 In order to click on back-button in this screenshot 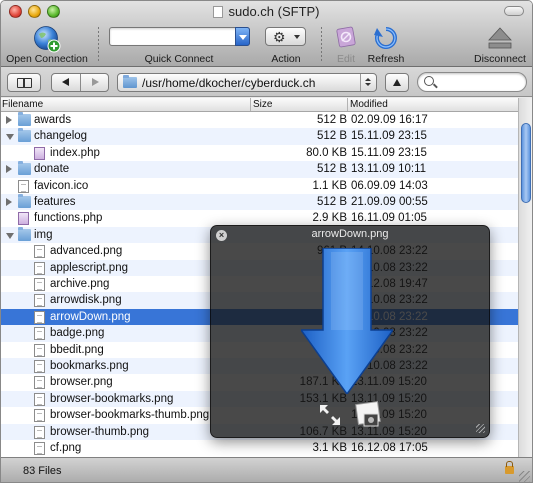, I will do `click(66, 82)`.